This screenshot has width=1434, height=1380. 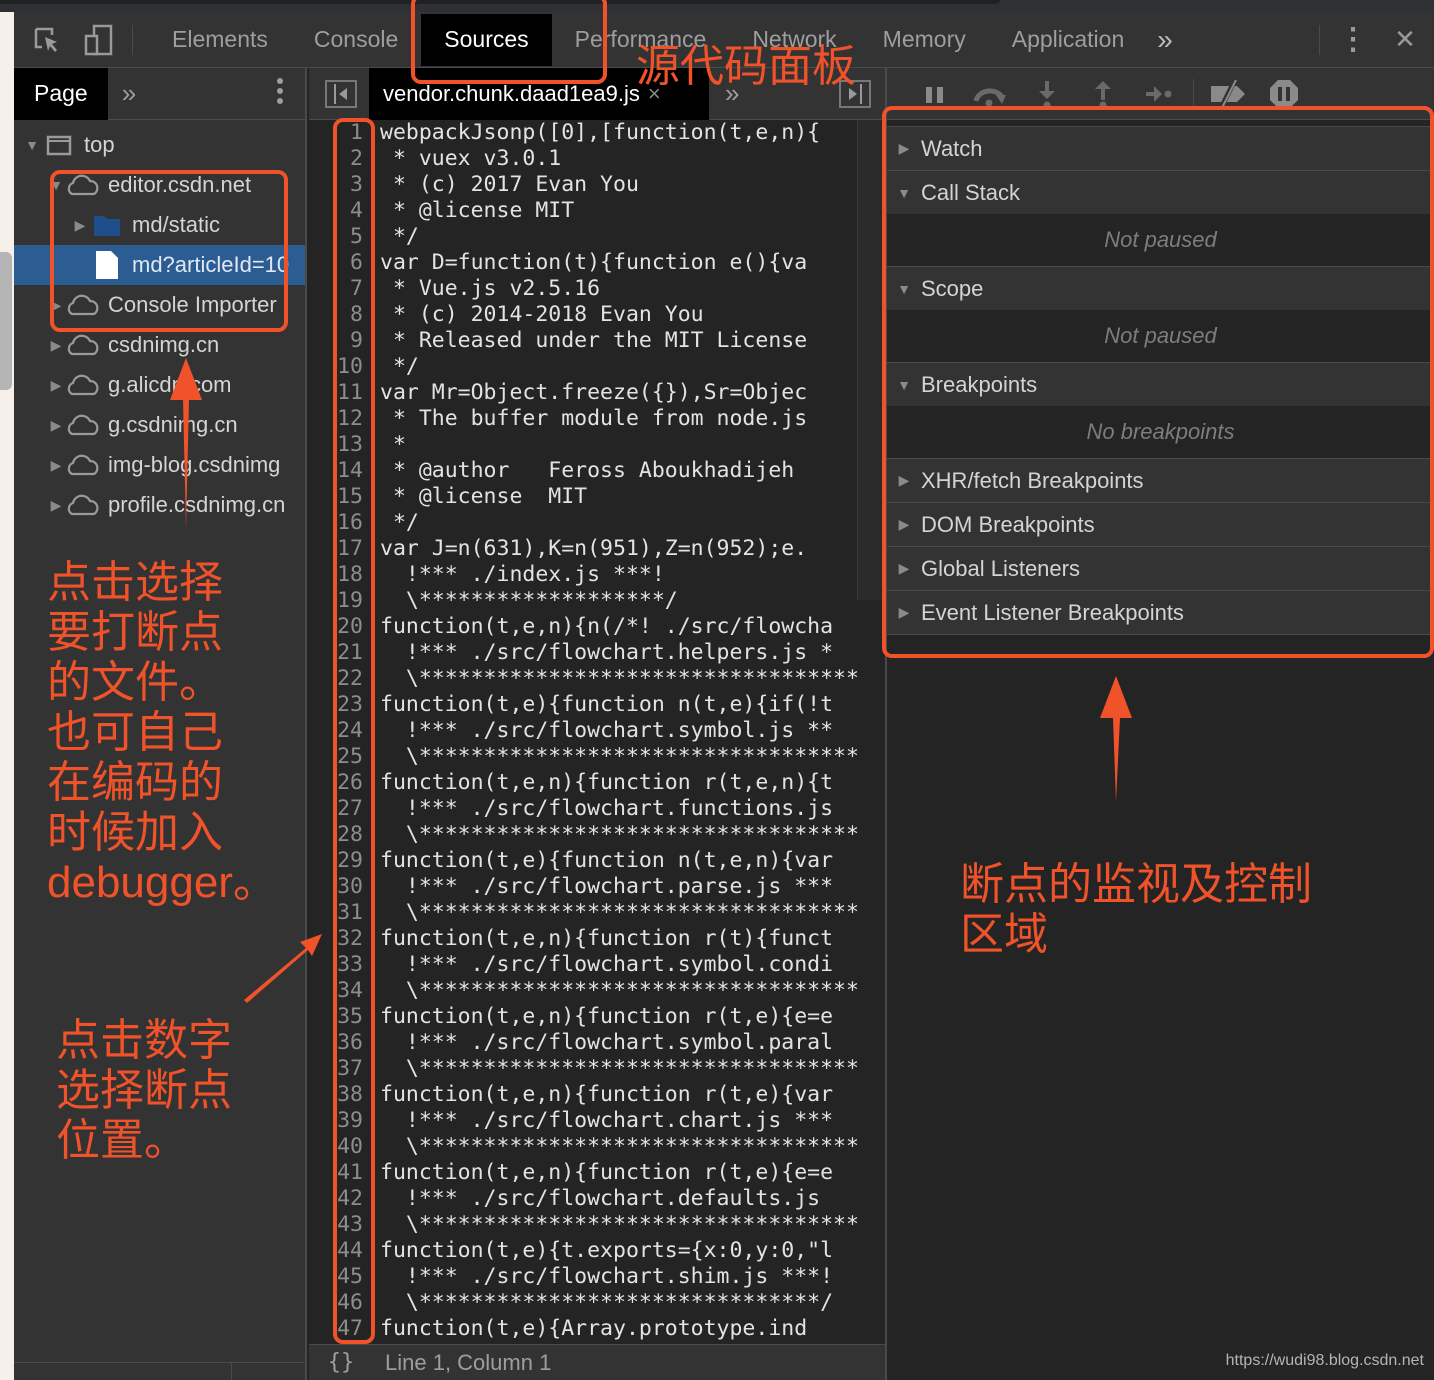 What do you see at coordinates (1068, 40) in the screenshot?
I see `tab-application: Application` at bounding box center [1068, 40].